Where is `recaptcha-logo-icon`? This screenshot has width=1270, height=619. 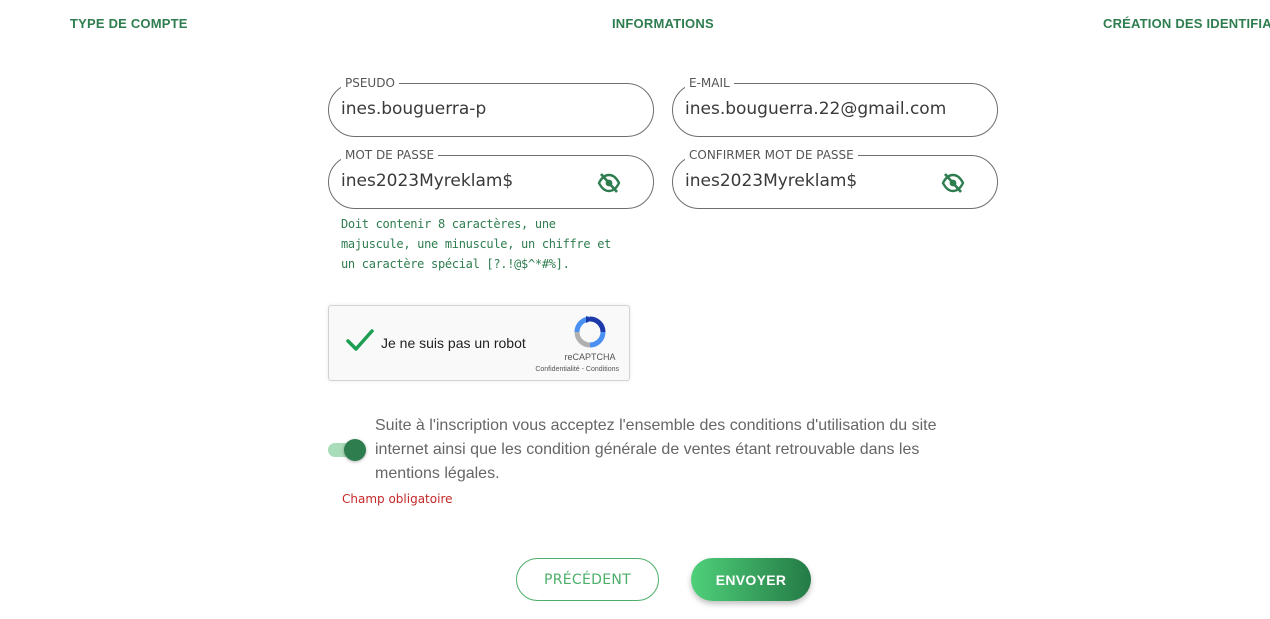 recaptcha-logo-icon is located at coordinates (590, 332).